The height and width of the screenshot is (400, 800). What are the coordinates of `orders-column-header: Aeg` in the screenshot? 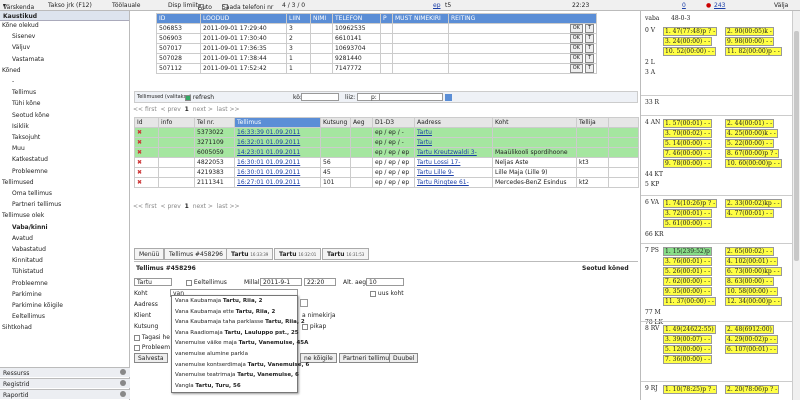 It's located at (361, 122).